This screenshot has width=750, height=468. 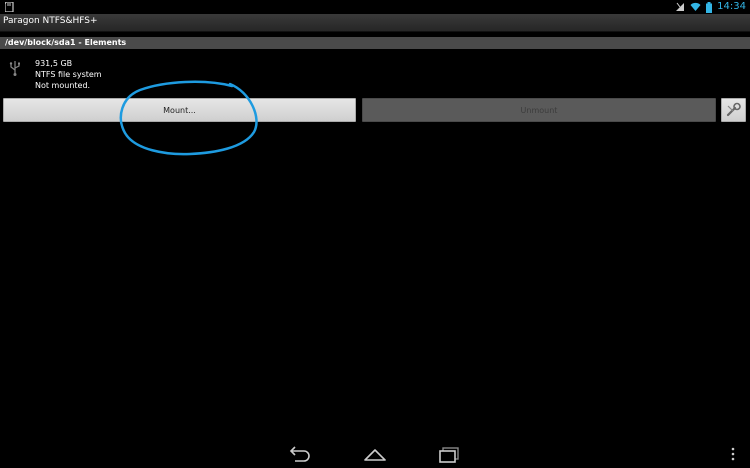 I want to click on sdcard-notification-icon, so click(x=9, y=7).